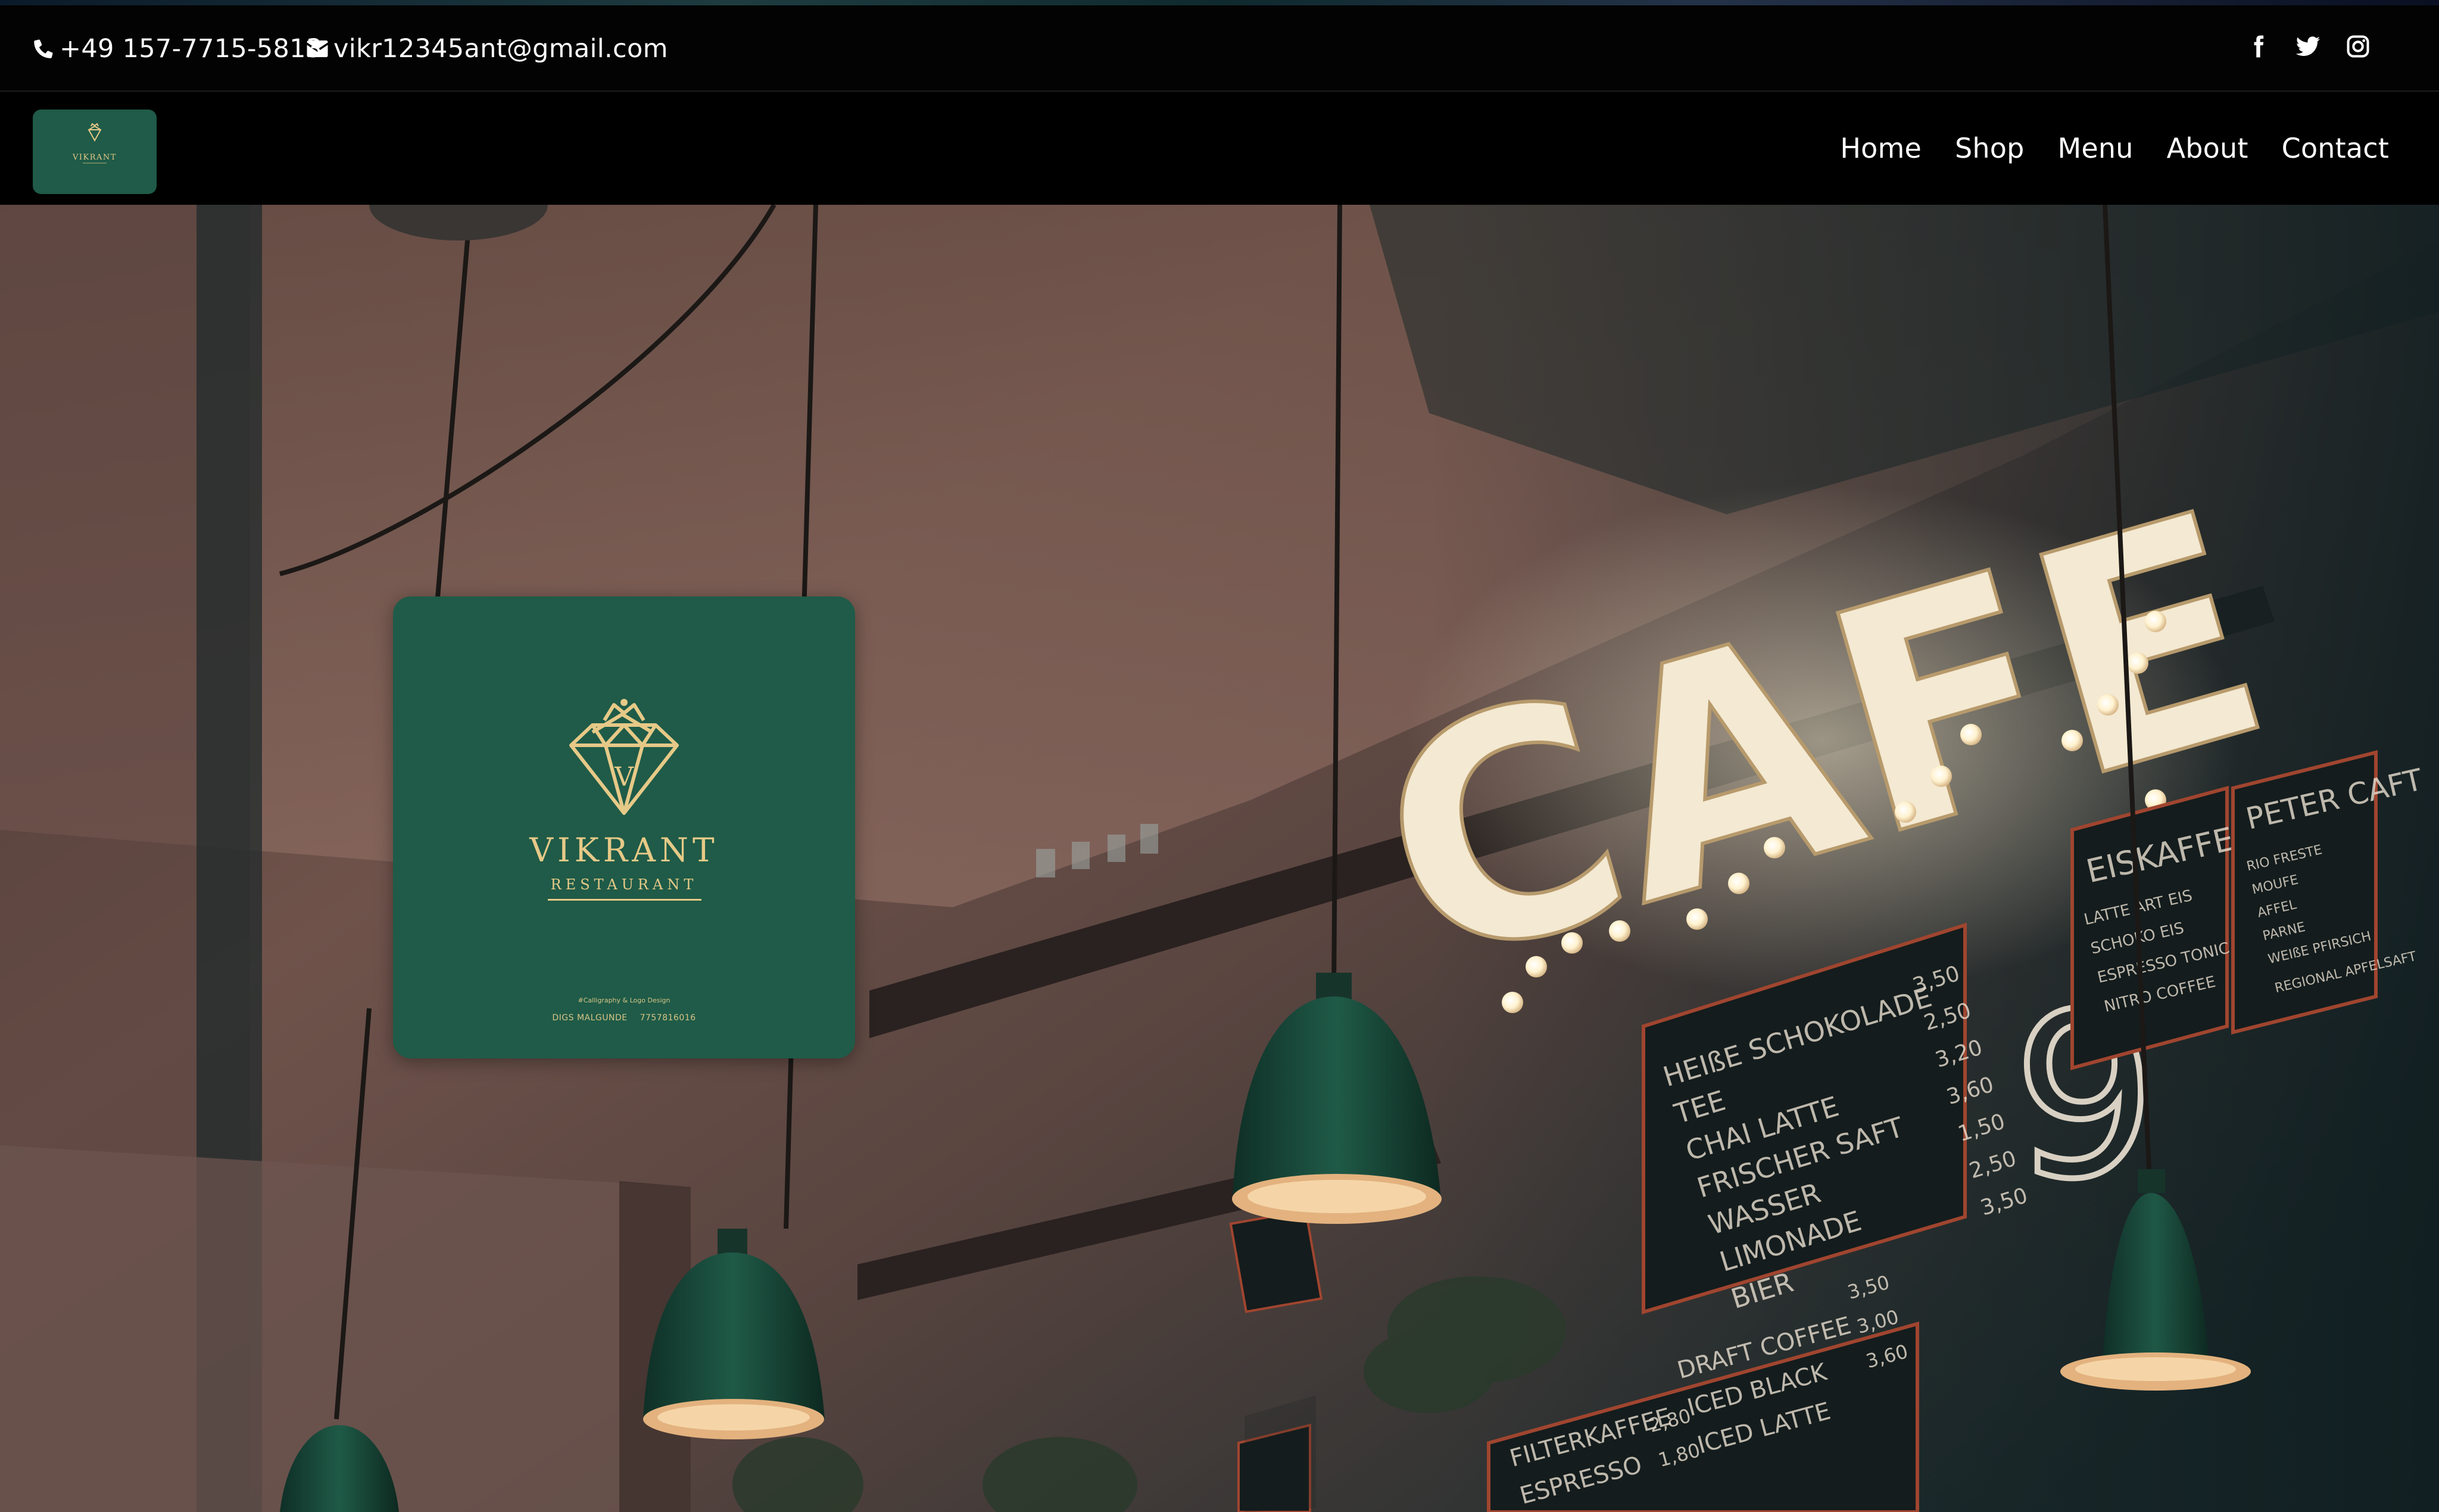  I want to click on instagram-icon, so click(2358, 46).